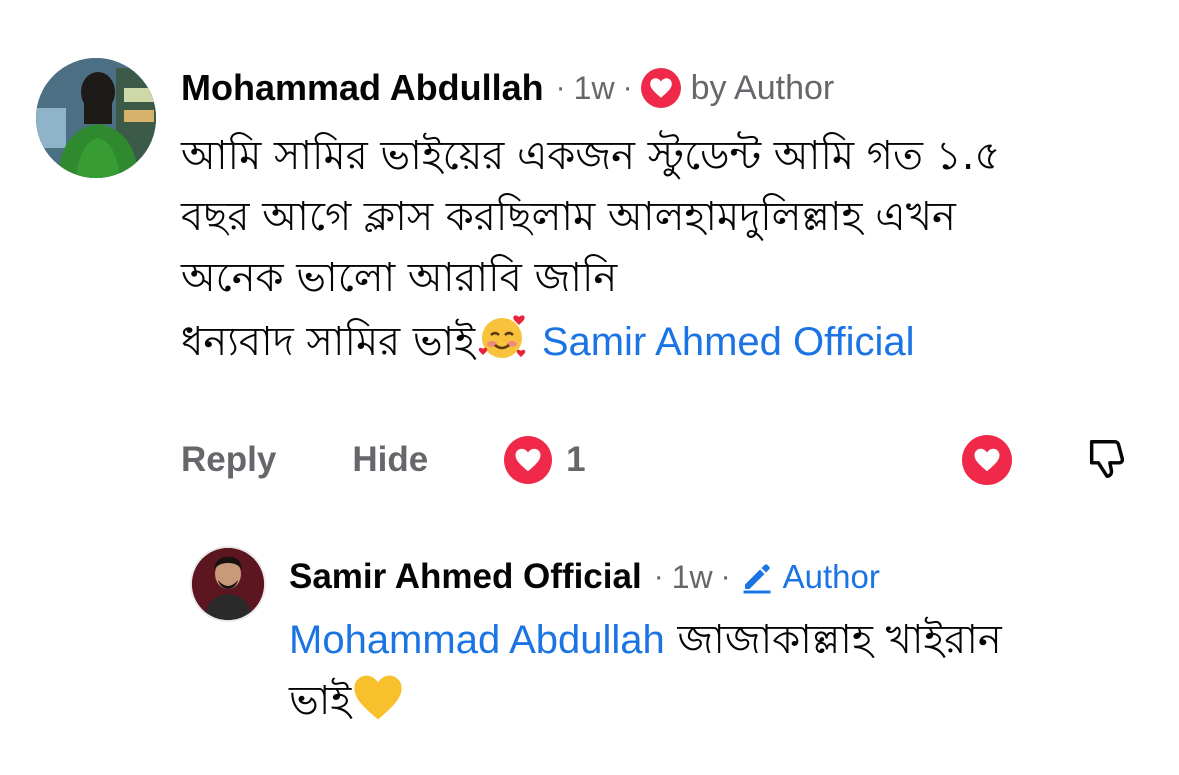  I want to click on dislike-button, so click(1107, 459).